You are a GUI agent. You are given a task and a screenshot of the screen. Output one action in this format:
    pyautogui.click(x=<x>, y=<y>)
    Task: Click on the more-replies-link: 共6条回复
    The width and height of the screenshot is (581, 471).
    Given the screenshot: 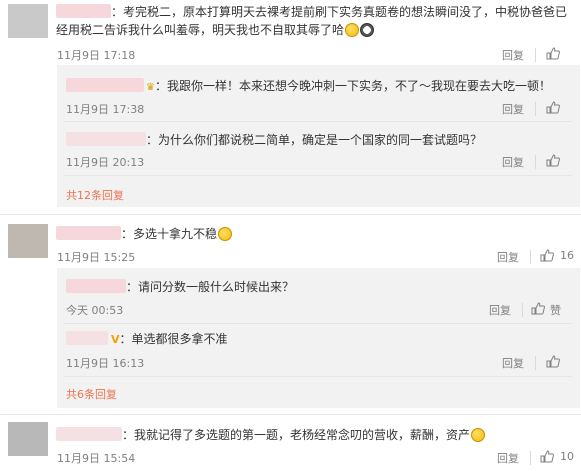 What is the action you would take?
    pyautogui.click(x=91, y=394)
    